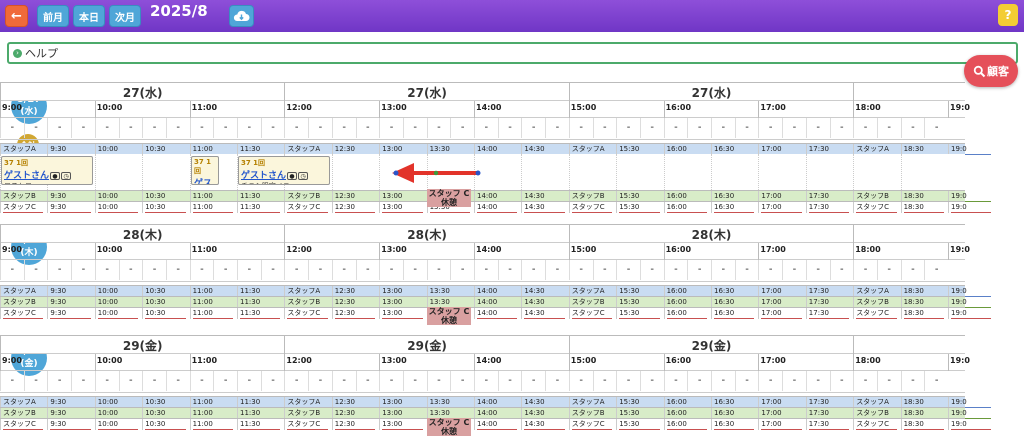 Image resolution: width=1024 pixels, height=441 pixels. I want to click on today-button: 本日, so click(89, 16).